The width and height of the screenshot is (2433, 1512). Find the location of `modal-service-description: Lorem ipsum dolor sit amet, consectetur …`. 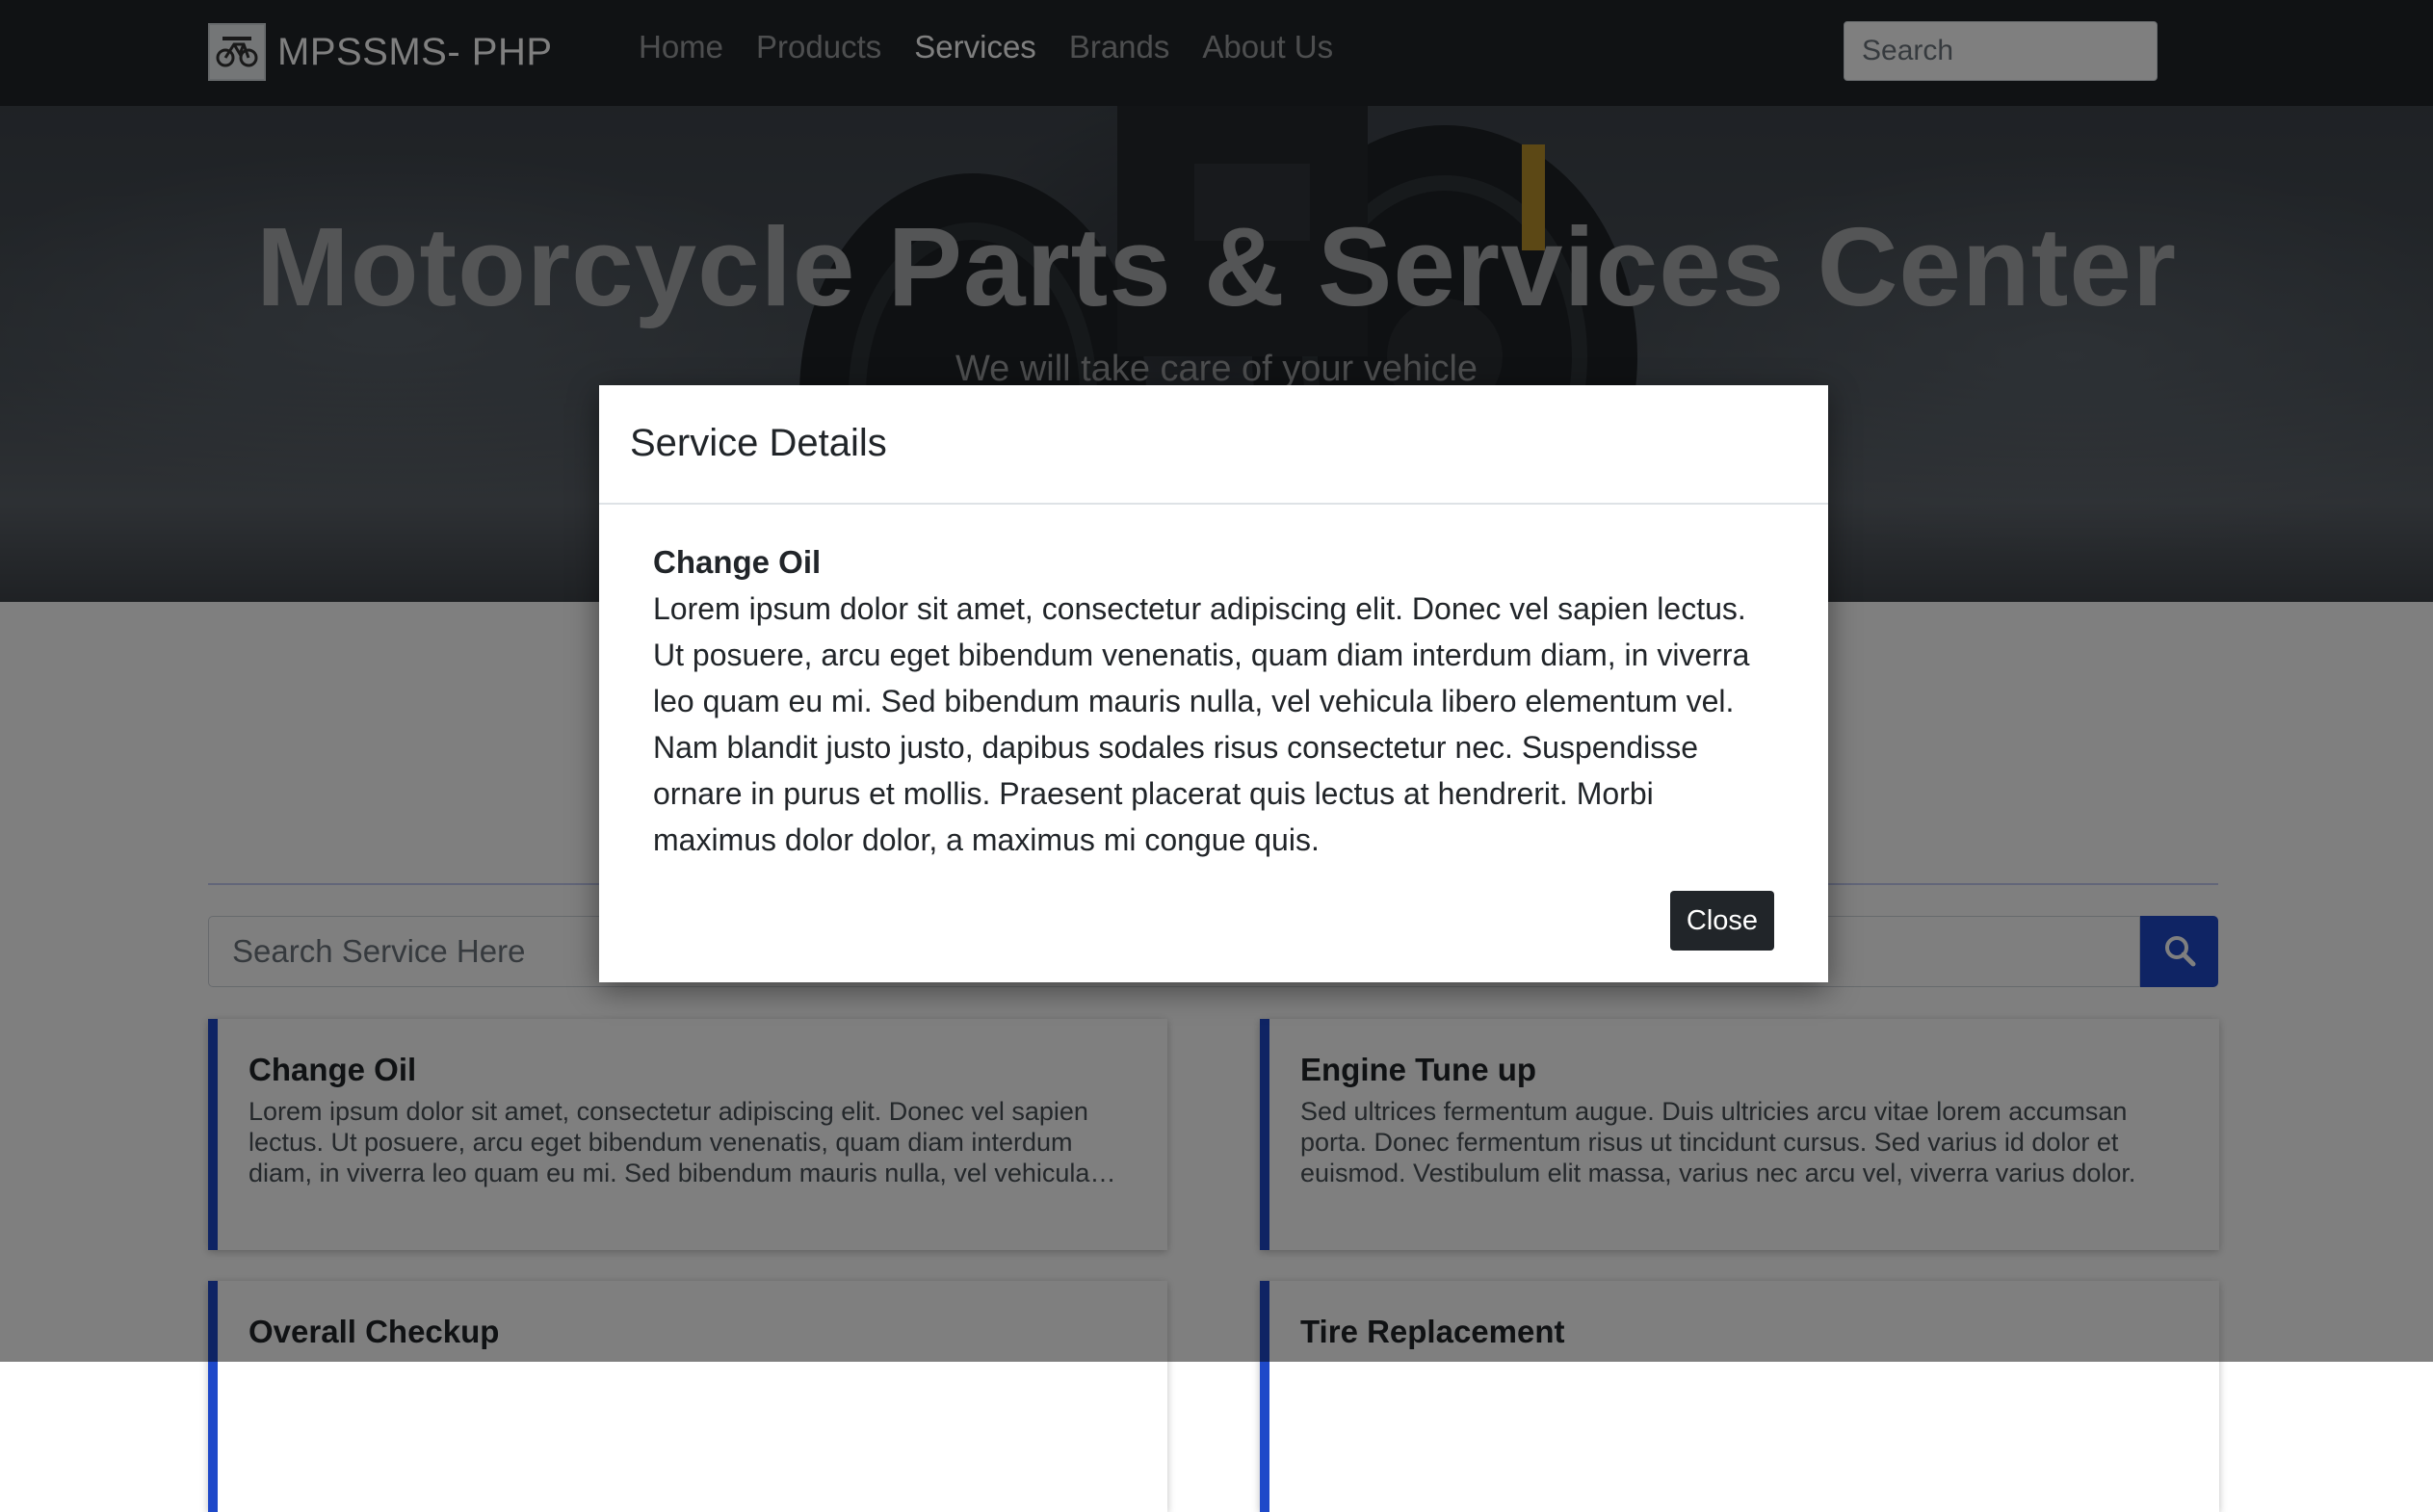

modal-service-description: Lorem ipsum dolor sit amet, consectetur … is located at coordinates (1201, 724).